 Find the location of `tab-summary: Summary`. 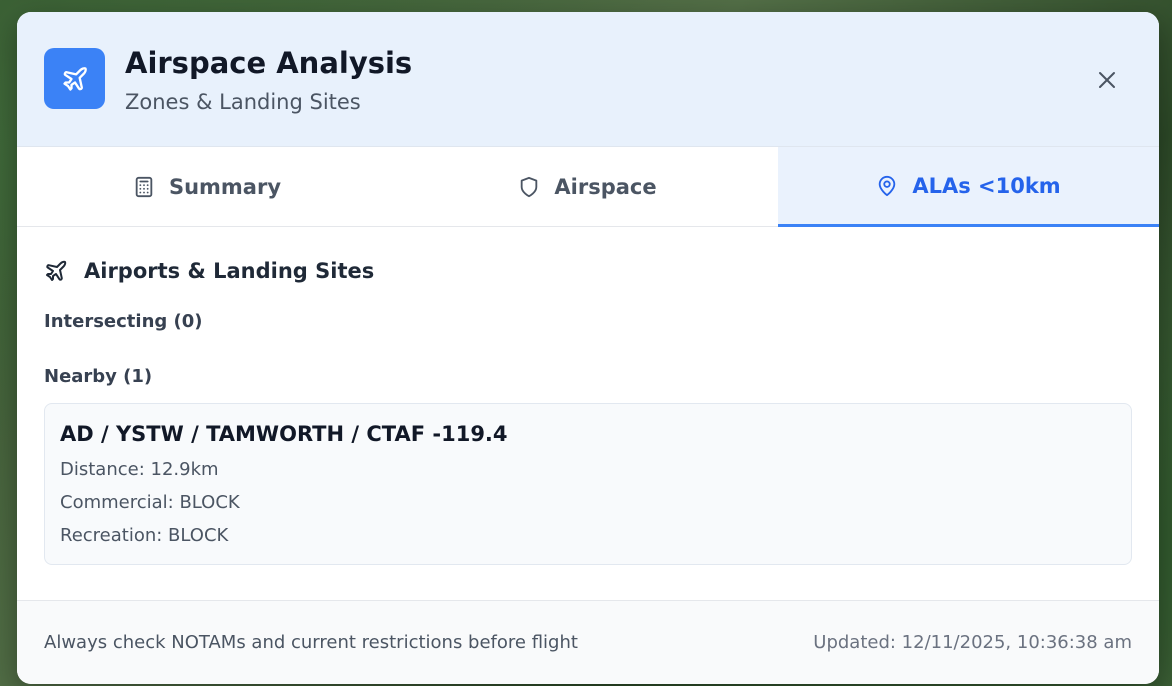

tab-summary: Summary is located at coordinates (207, 187).